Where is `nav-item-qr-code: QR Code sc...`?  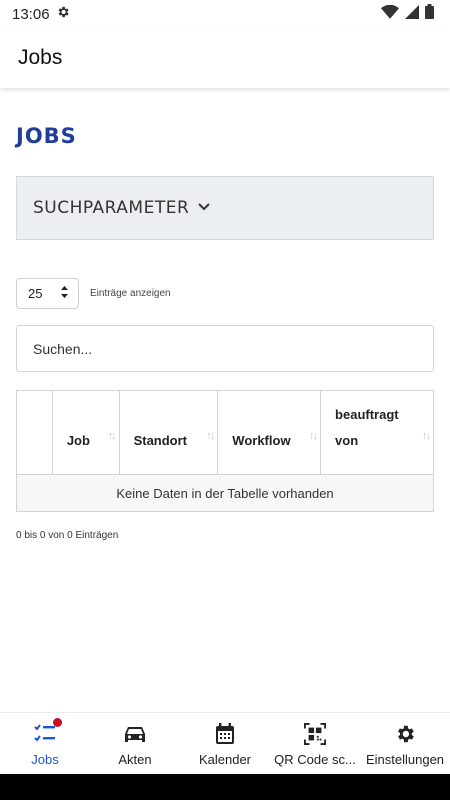
nav-item-qr-code: QR Code sc... is located at coordinates (315, 743).